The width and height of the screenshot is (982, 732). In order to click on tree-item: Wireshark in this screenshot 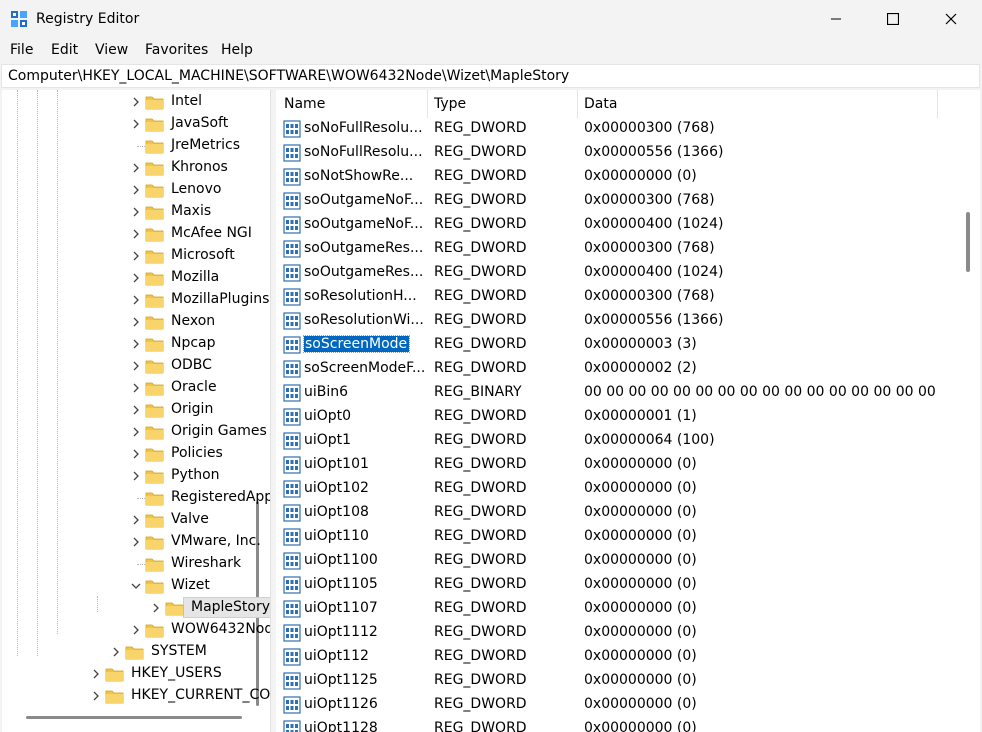, I will do `click(136, 564)`.